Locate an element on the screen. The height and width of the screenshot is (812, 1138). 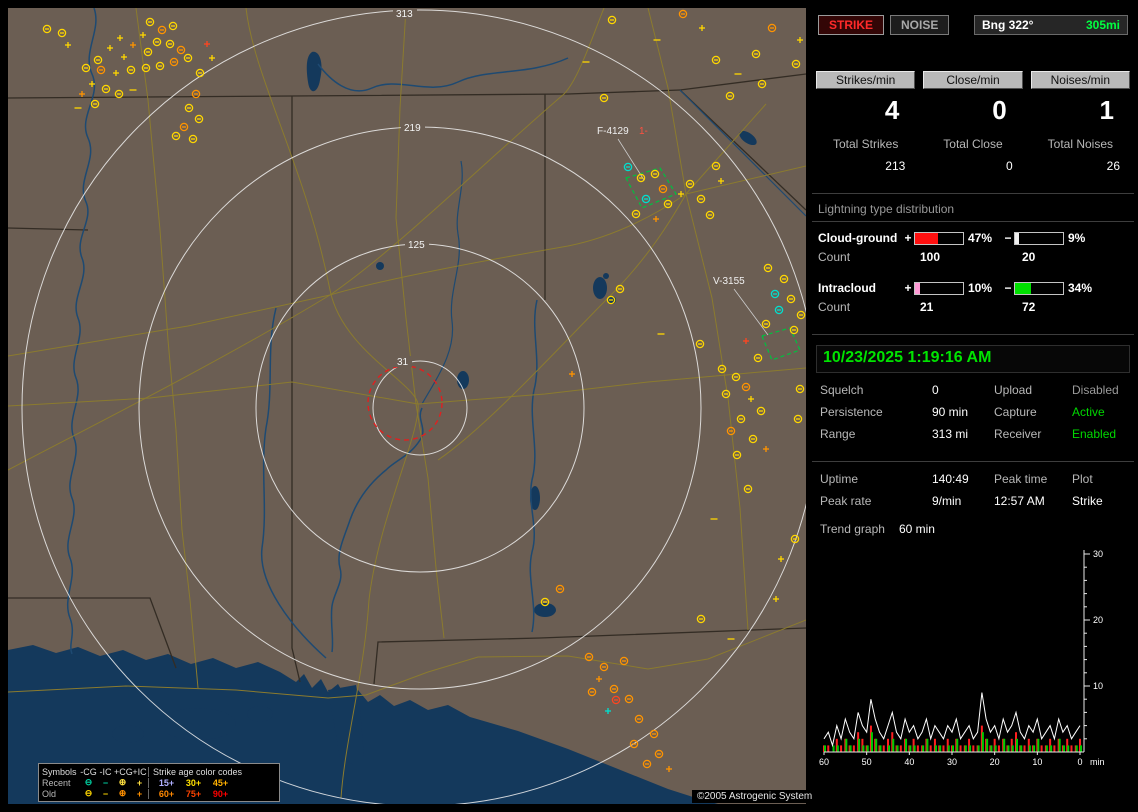
ic-positive-bar is located at coordinates (939, 288).